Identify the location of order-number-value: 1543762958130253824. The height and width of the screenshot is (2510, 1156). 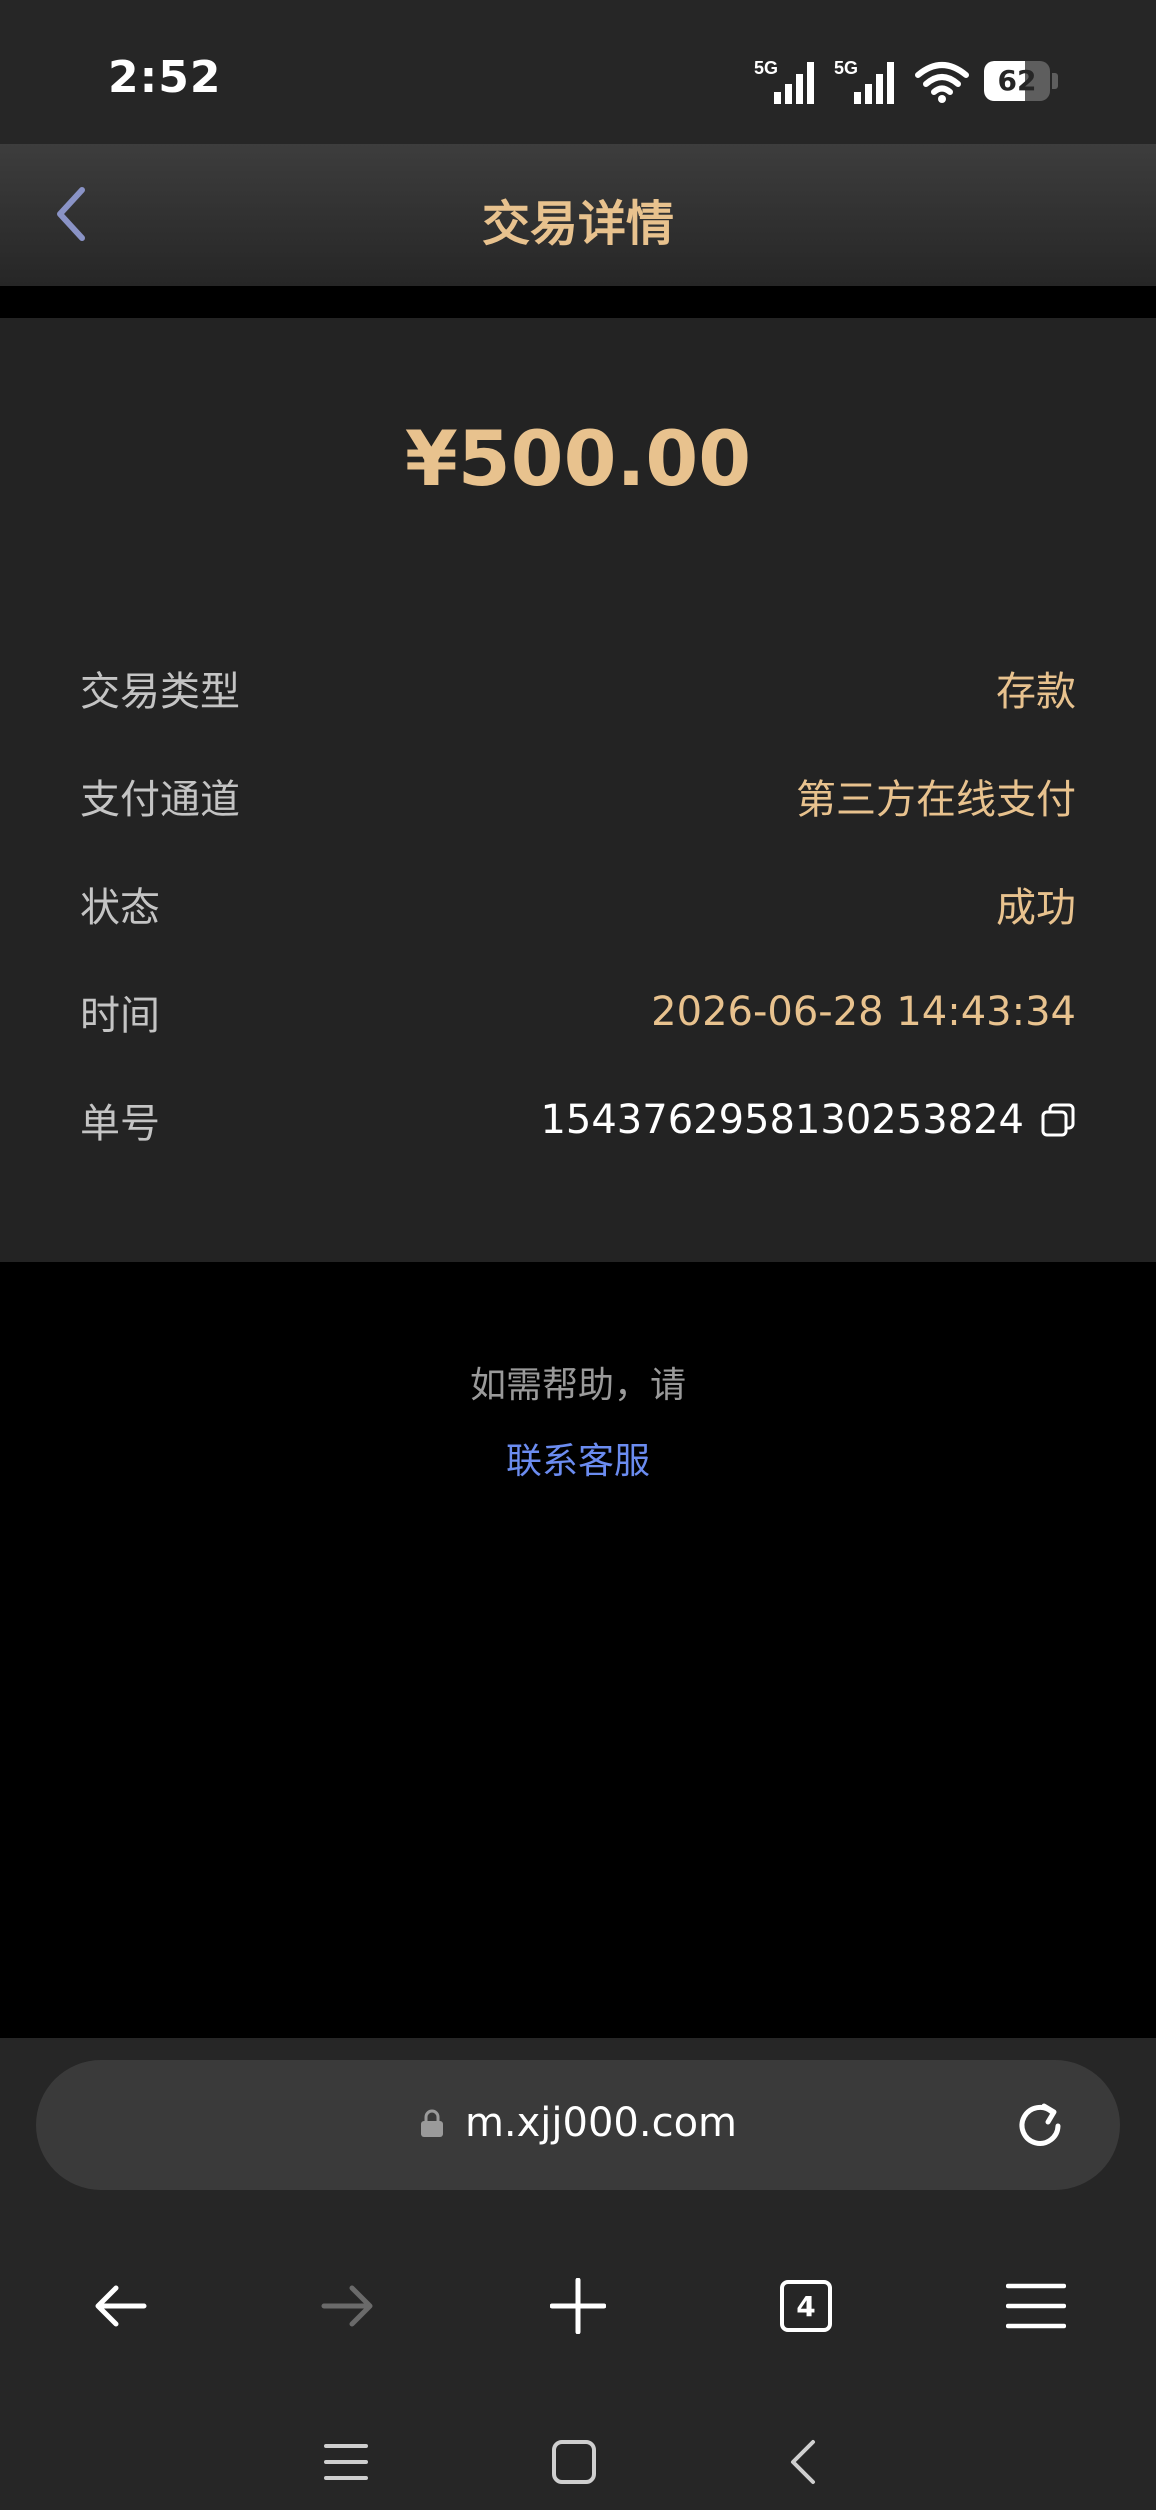
(782, 1120).